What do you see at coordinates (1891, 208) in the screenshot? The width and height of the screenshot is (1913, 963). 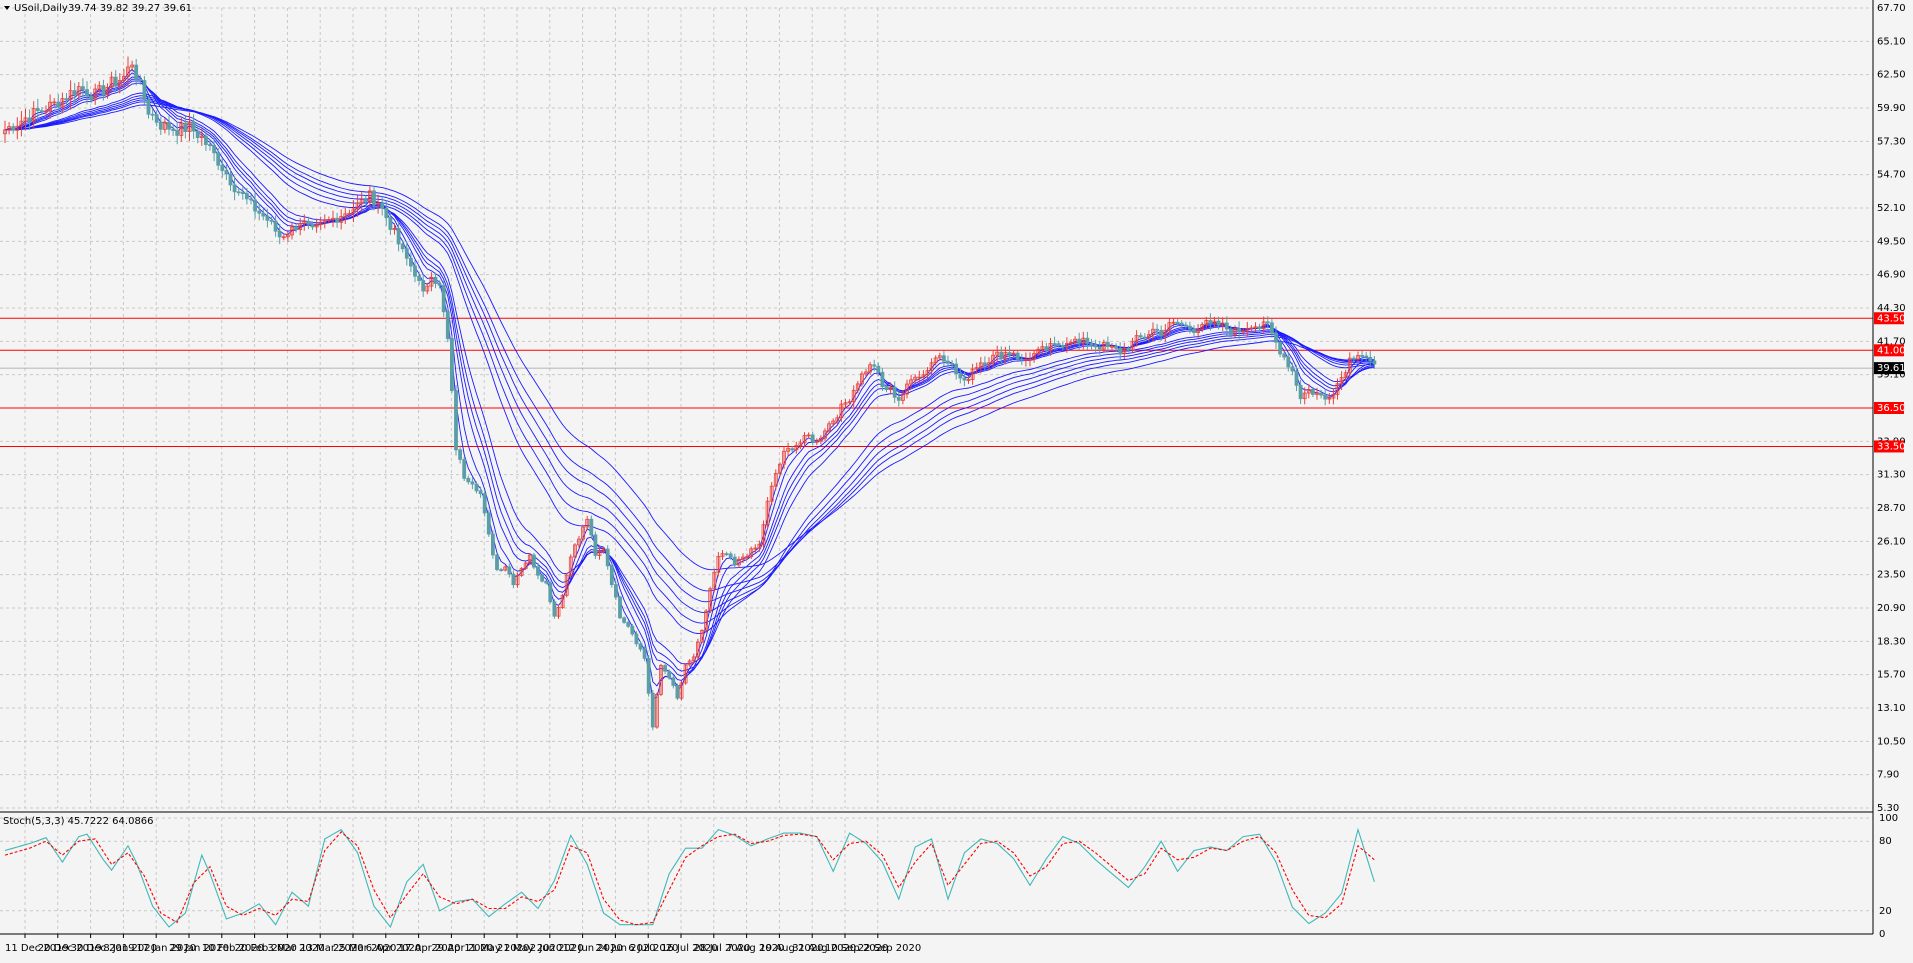 I see `price-tick-label: 52.10` at bounding box center [1891, 208].